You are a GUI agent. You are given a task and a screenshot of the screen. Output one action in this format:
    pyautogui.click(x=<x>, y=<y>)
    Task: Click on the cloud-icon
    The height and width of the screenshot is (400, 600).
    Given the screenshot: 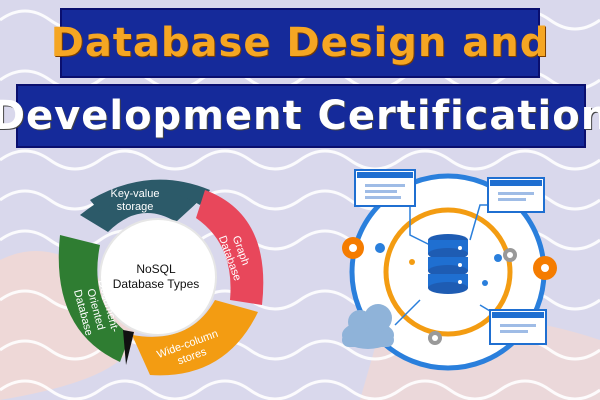 What is the action you would take?
    pyautogui.click(x=368, y=326)
    